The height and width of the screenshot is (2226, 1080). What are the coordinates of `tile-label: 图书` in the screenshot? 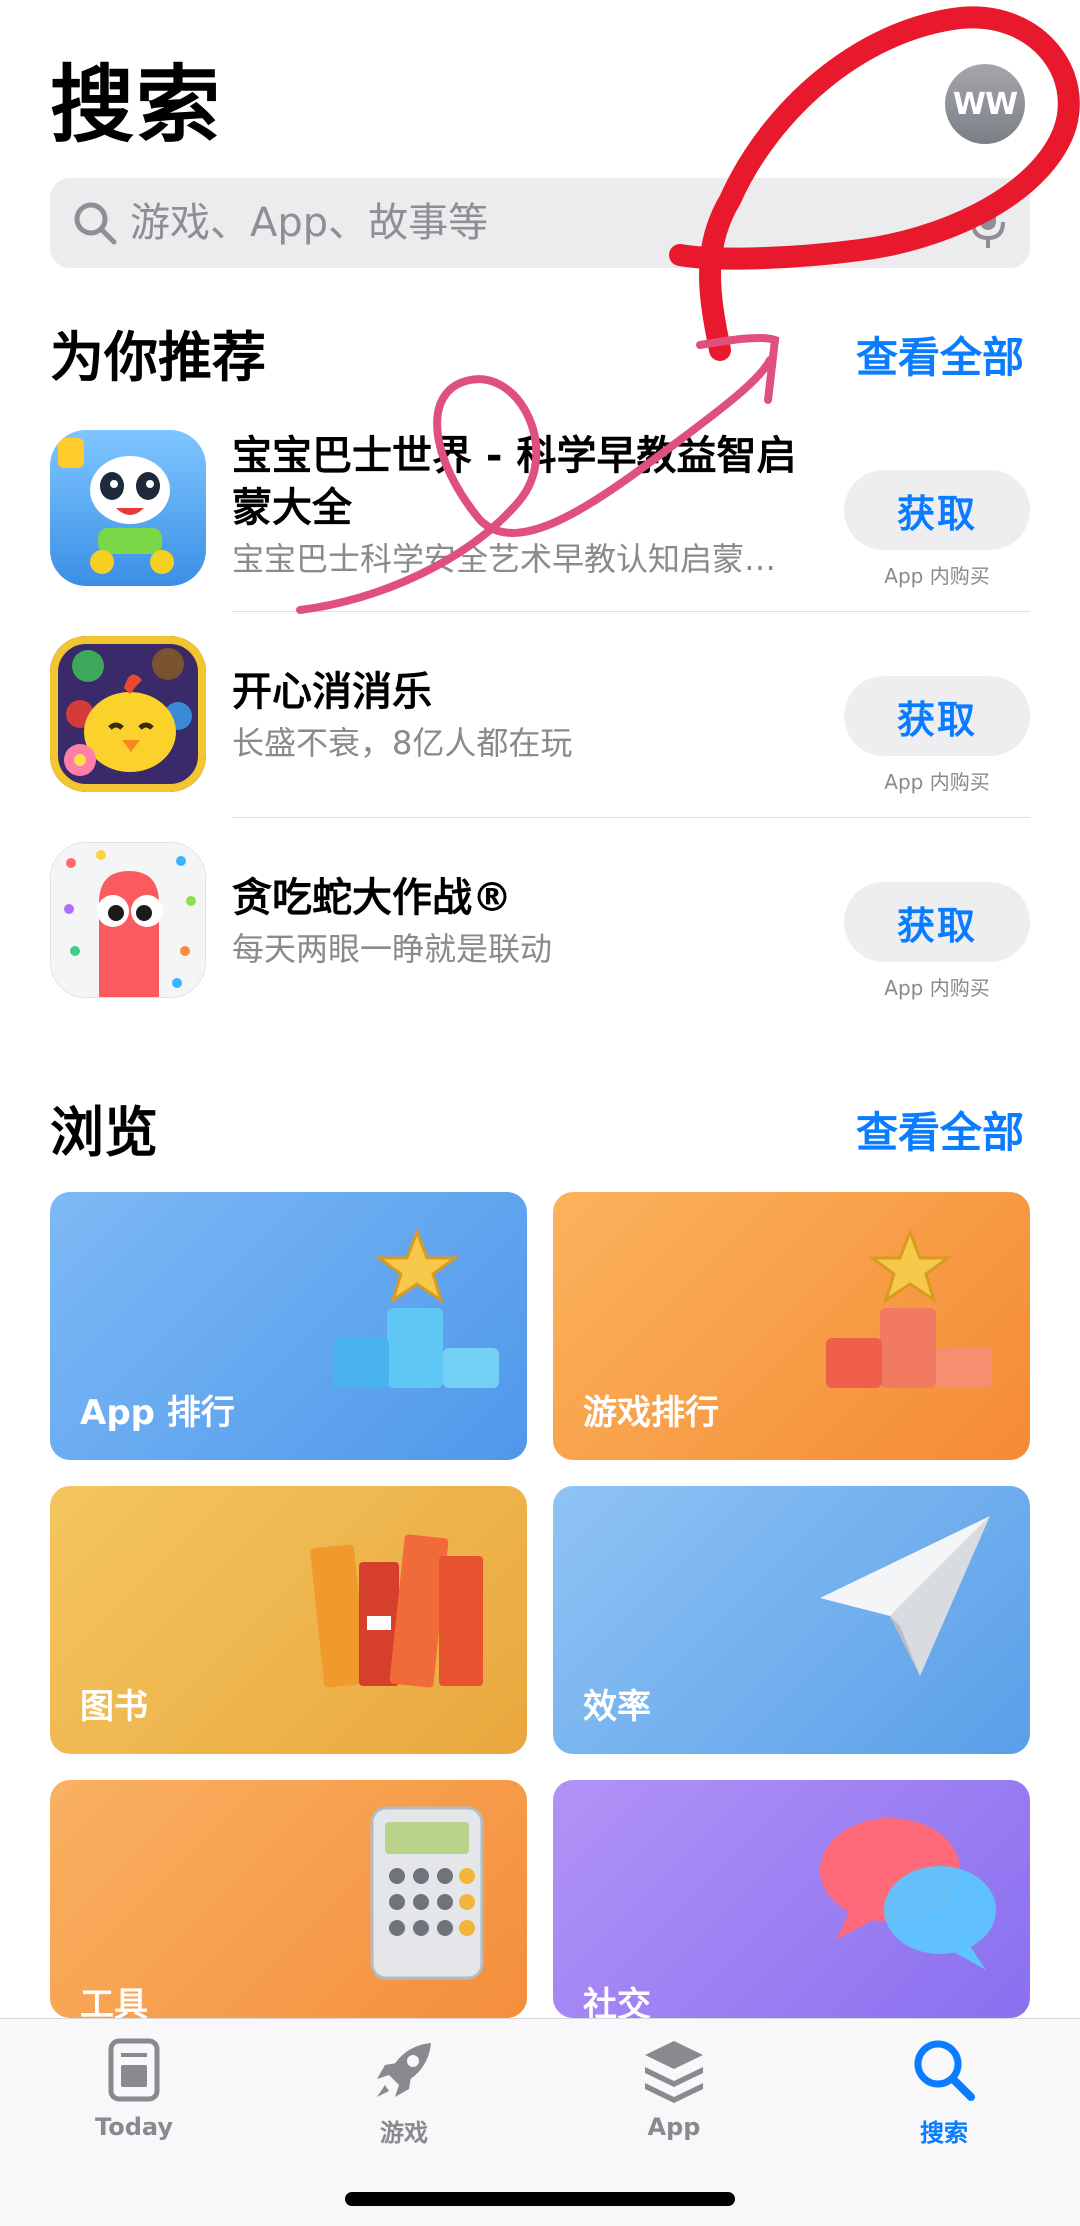 It's located at (114, 1707).